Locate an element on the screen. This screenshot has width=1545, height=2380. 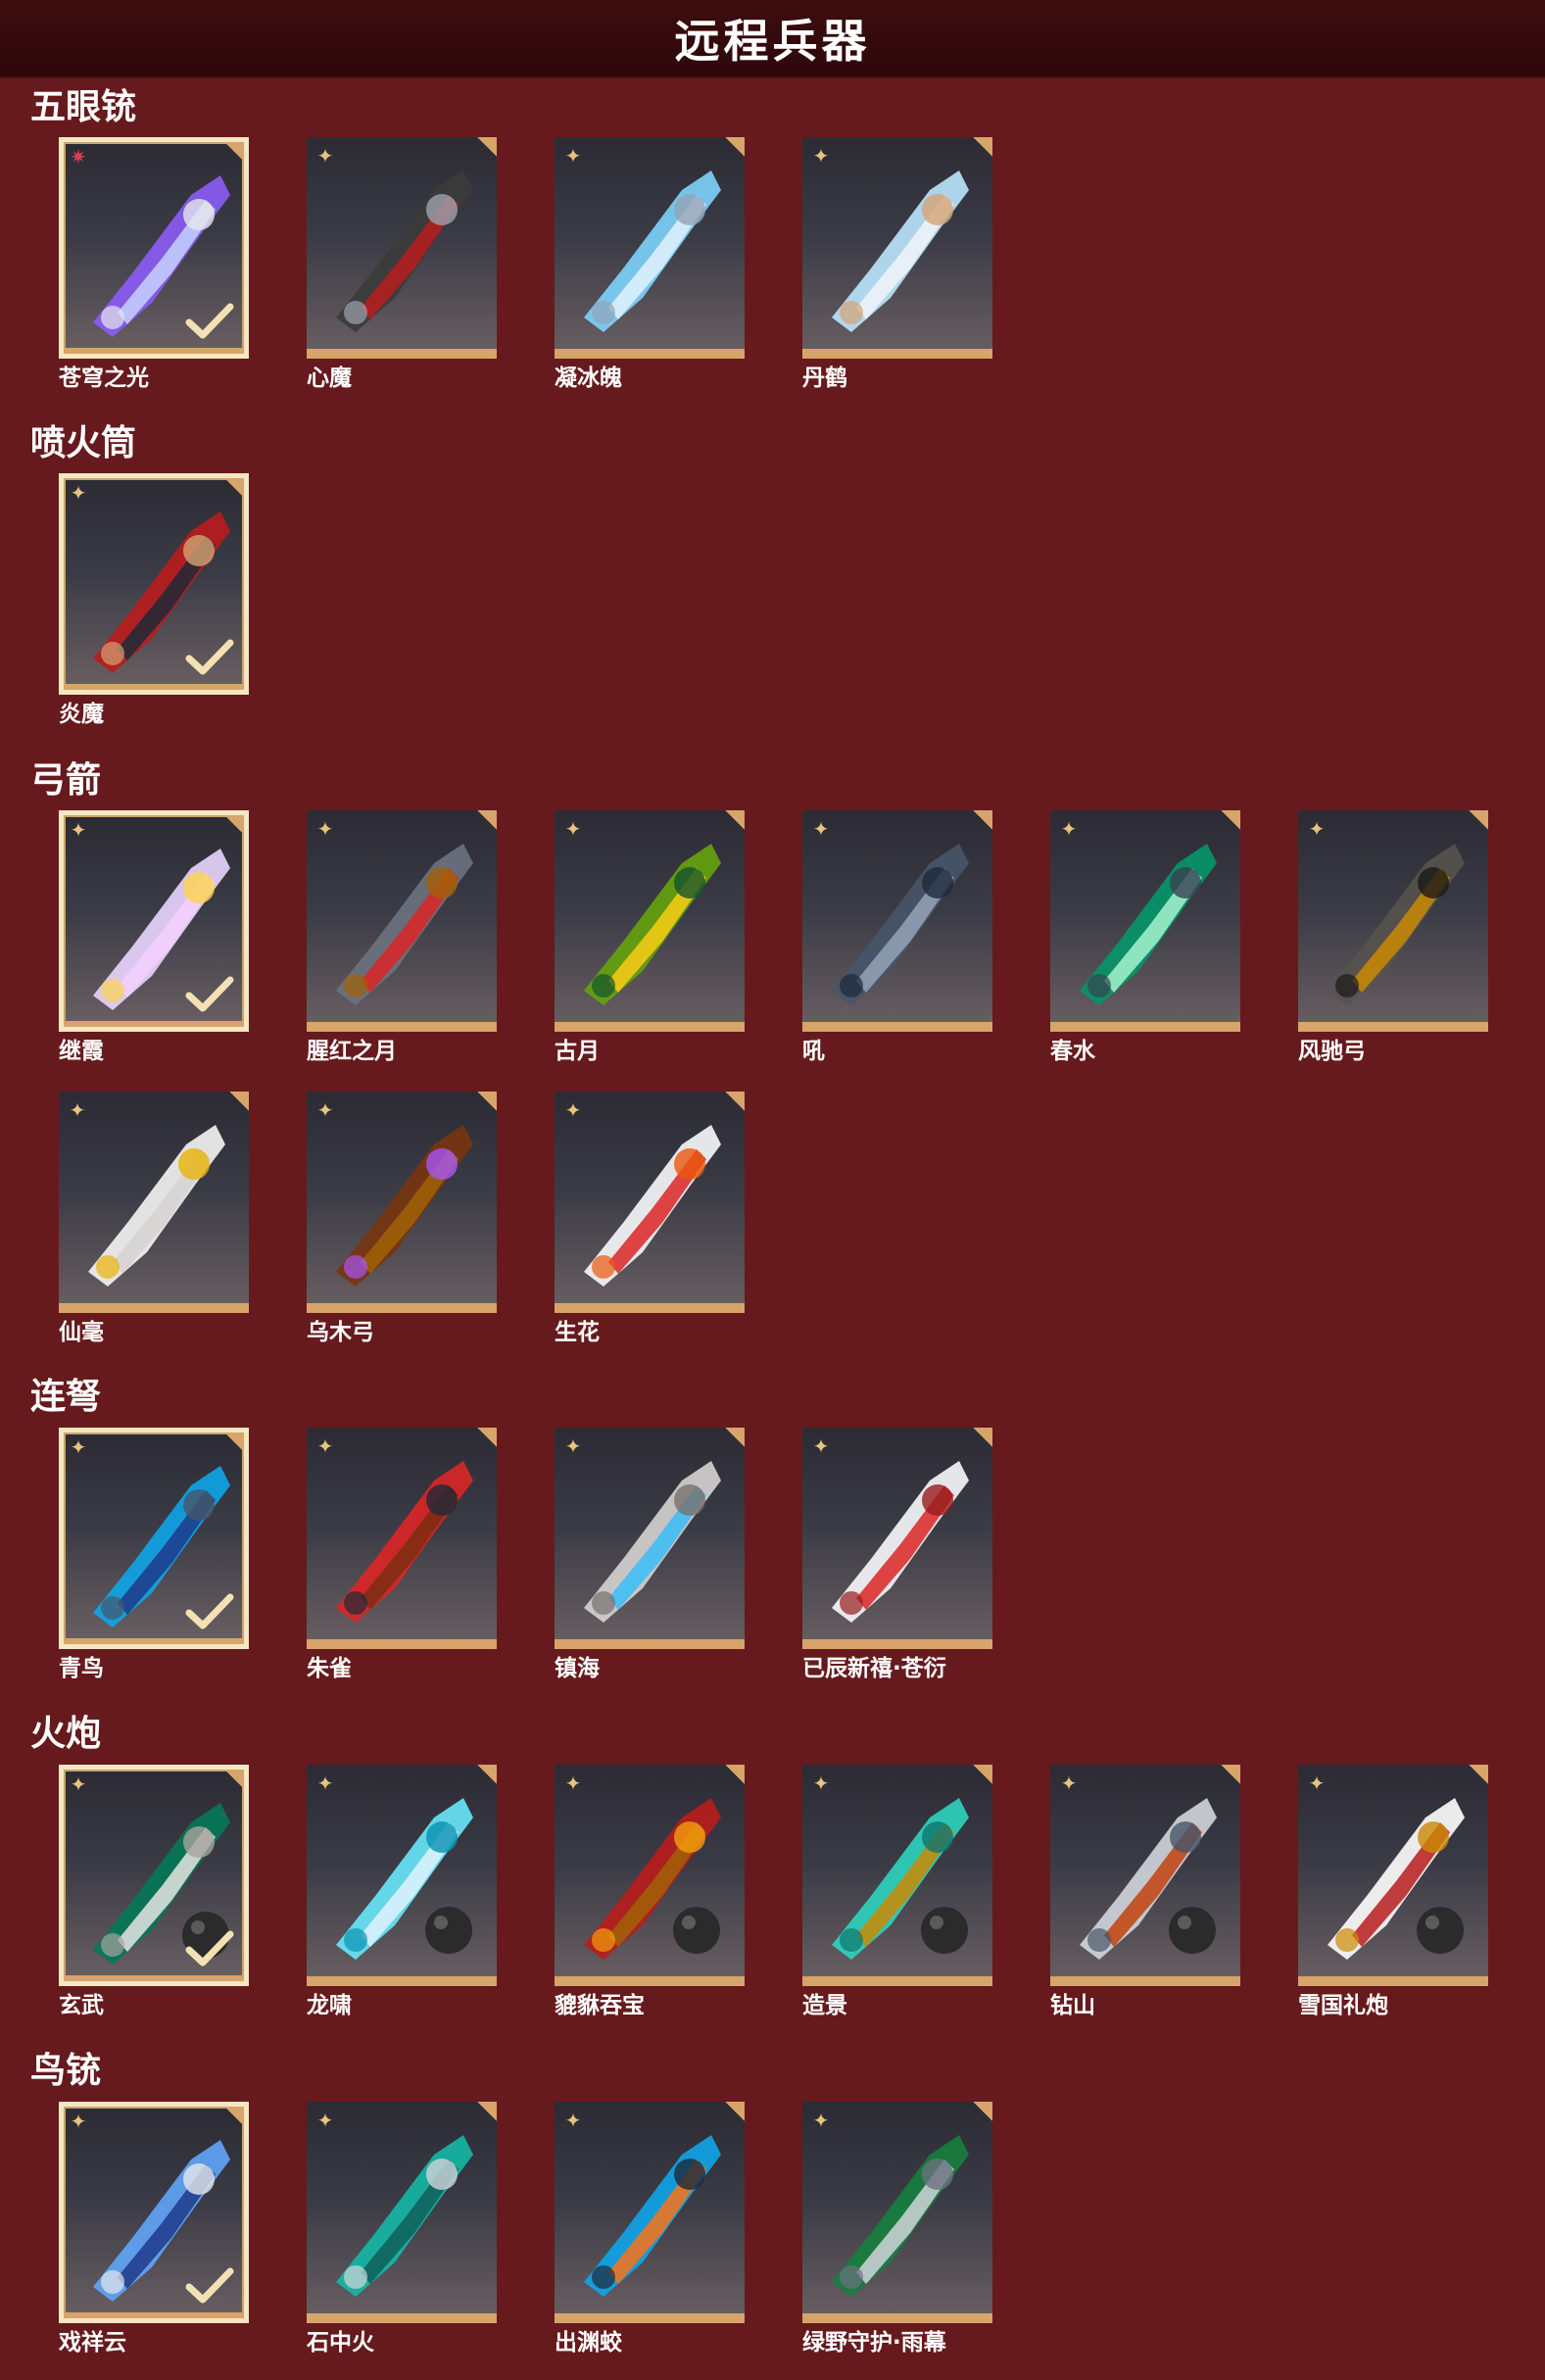
page-header: 远程兵器 is located at coordinates (772, 39).